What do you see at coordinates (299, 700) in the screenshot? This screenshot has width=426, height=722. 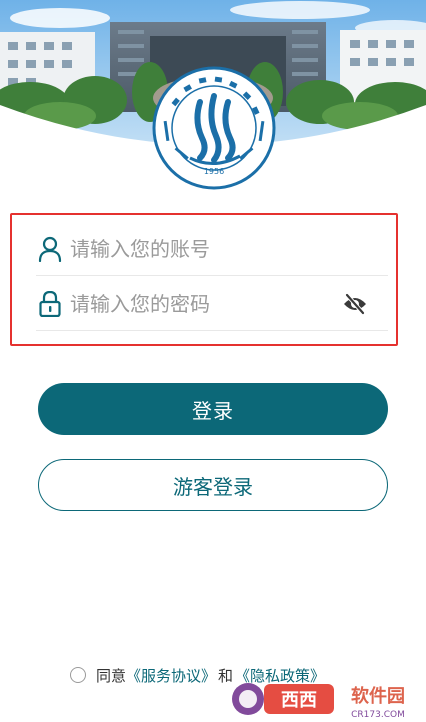 I see `watermark-brand: 西西` at bounding box center [299, 700].